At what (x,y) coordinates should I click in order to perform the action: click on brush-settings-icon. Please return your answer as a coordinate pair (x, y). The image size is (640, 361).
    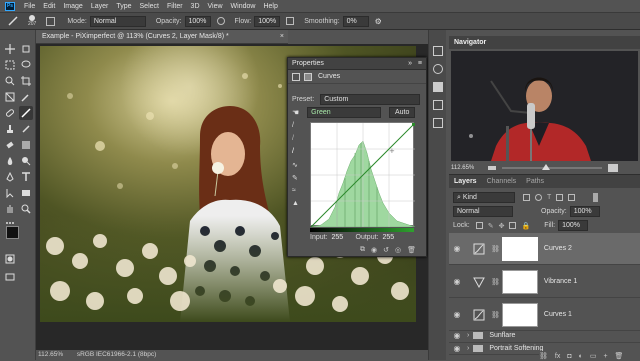
    Looking at the image, I should click on (51, 21).